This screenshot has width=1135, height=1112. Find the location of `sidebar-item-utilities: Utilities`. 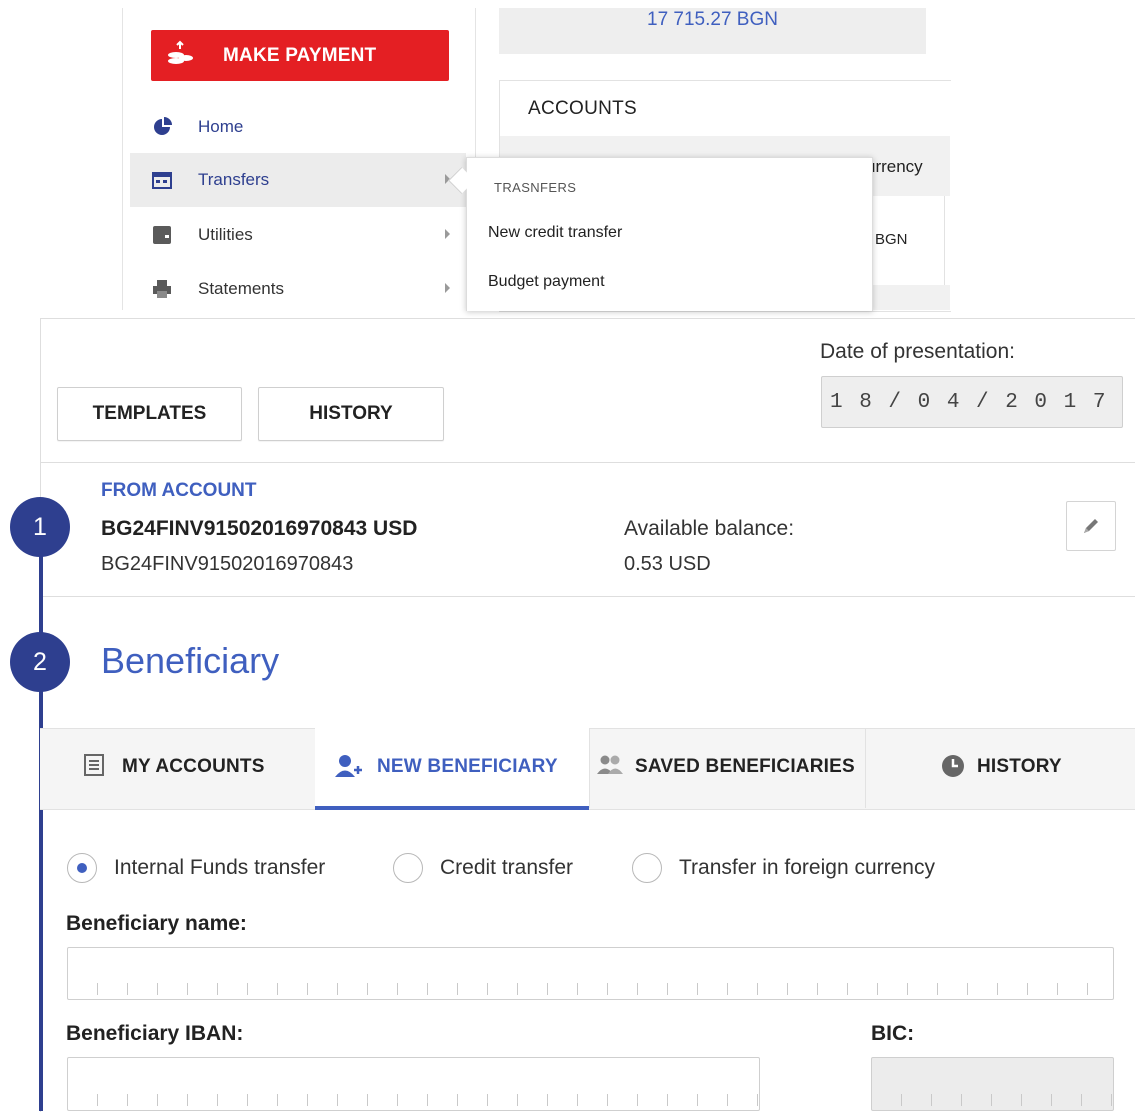

sidebar-item-utilities: Utilities is located at coordinates (298, 235).